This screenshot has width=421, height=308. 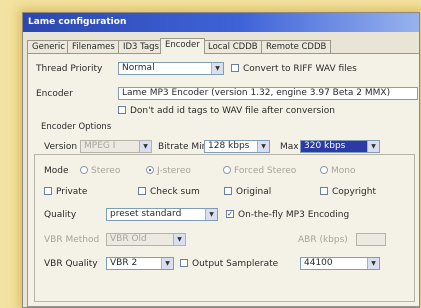 I want to click on original-checkbox, so click(x=228, y=191).